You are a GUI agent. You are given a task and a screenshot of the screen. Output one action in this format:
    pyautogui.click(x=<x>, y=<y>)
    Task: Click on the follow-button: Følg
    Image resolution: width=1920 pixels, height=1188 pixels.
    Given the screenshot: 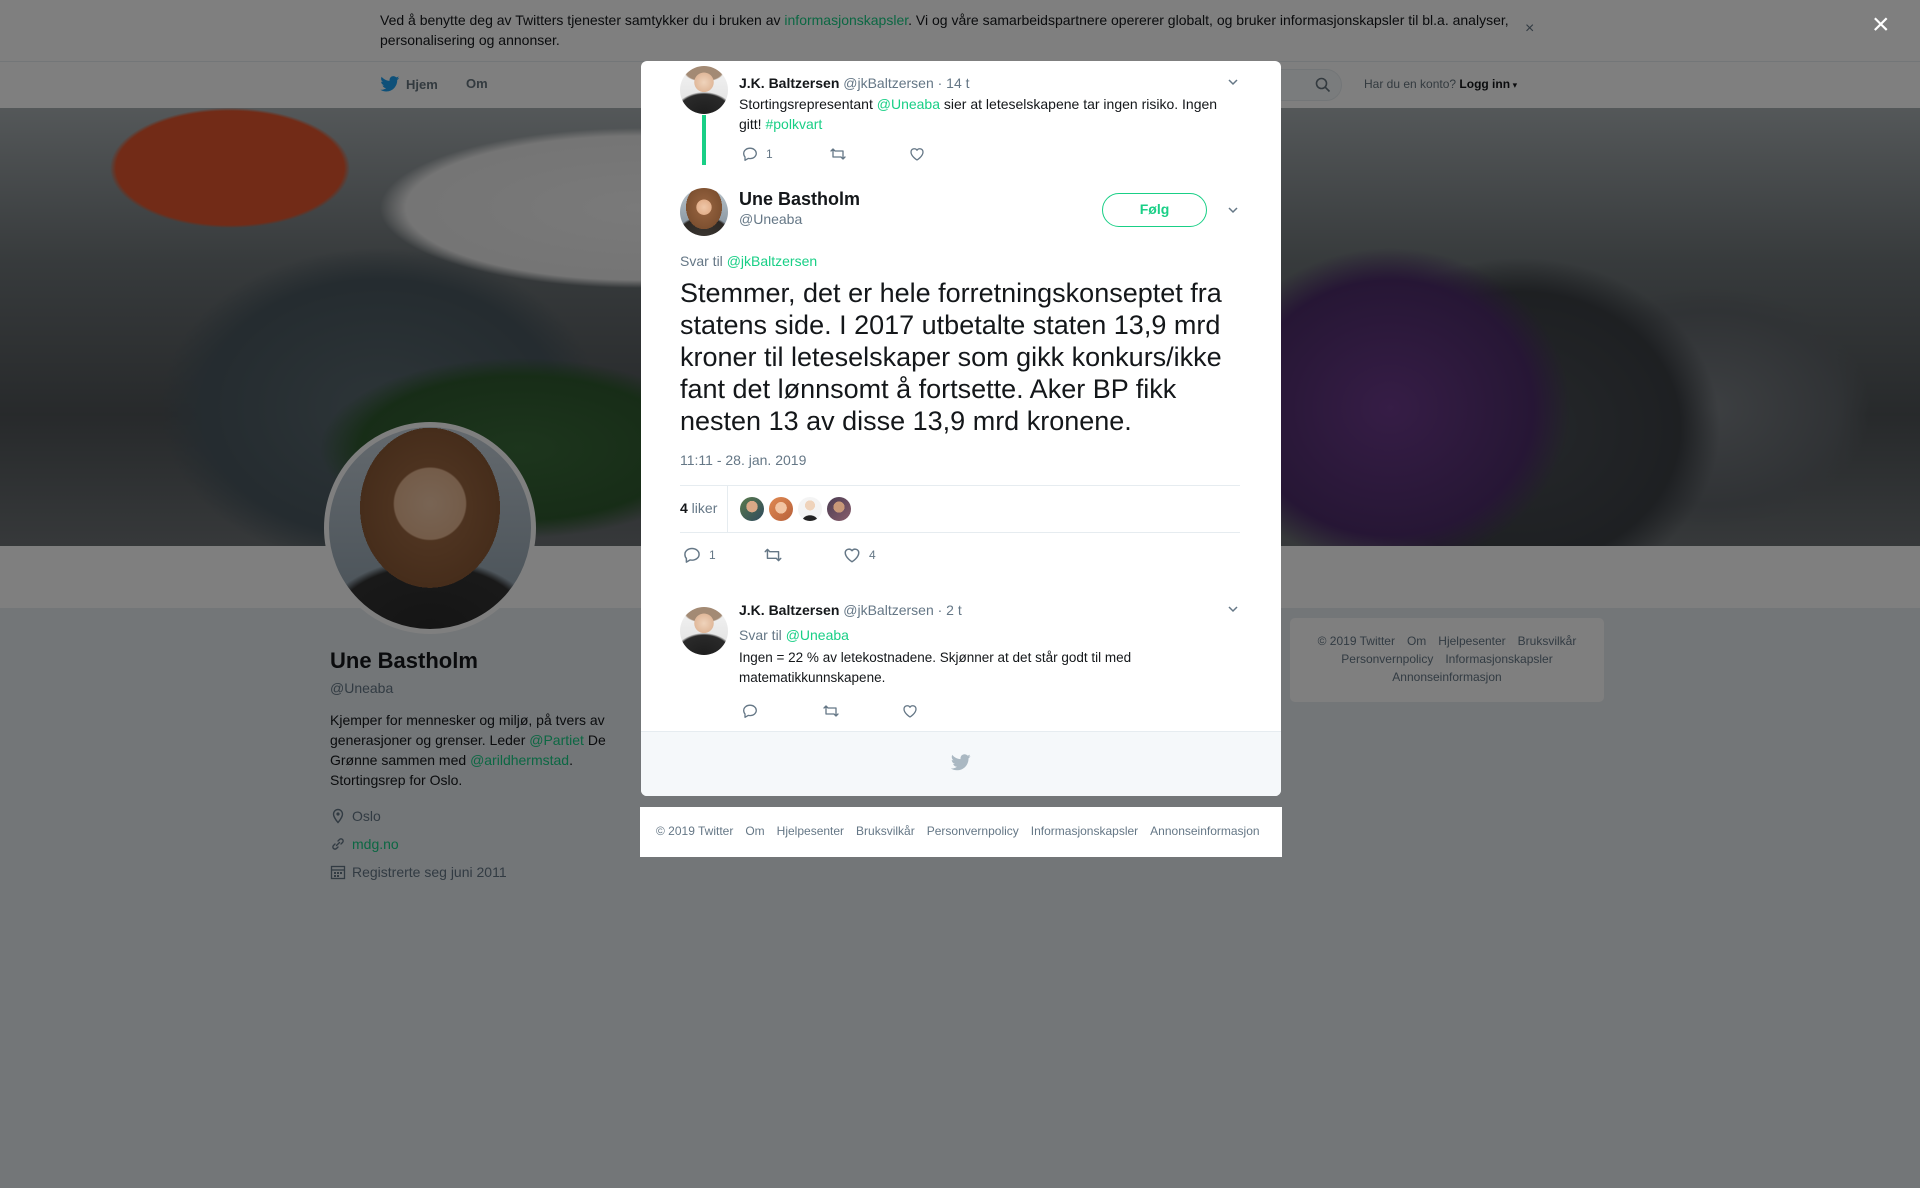 What is the action you would take?
    pyautogui.click(x=1154, y=210)
    